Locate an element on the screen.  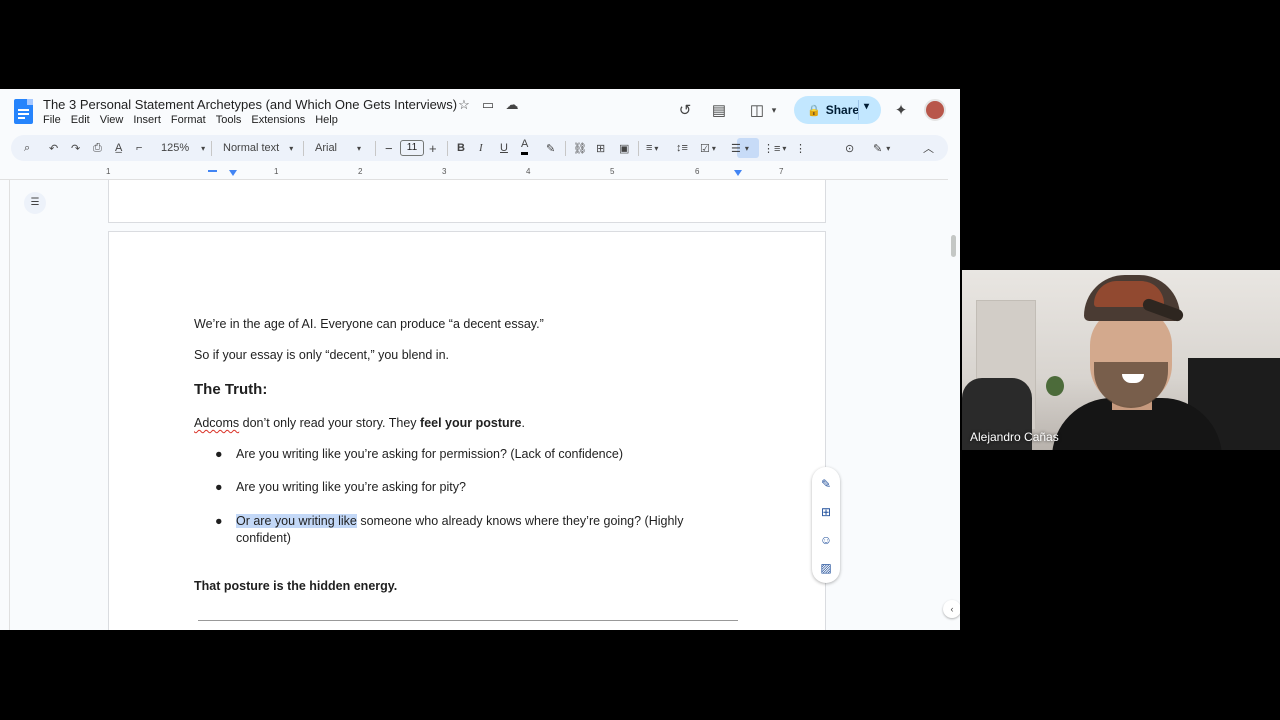
page-previous is located at coordinates (467, 201).